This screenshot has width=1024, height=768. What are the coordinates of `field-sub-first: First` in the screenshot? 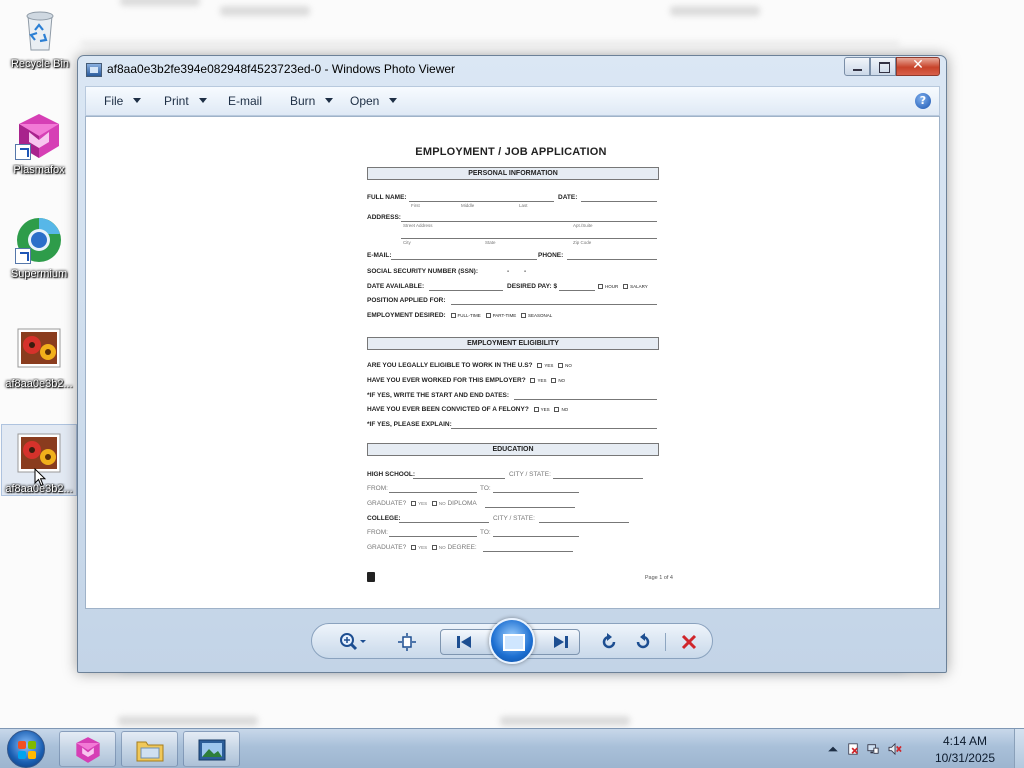 It's located at (415, 205).